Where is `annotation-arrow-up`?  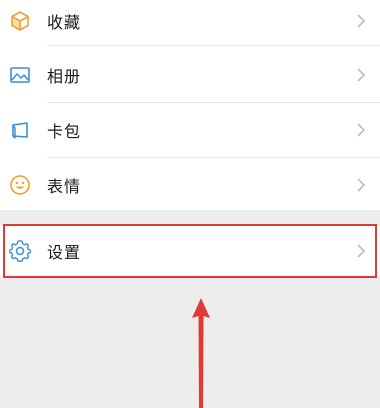
annotation-arrow-up is located at coordinates (201, 353).